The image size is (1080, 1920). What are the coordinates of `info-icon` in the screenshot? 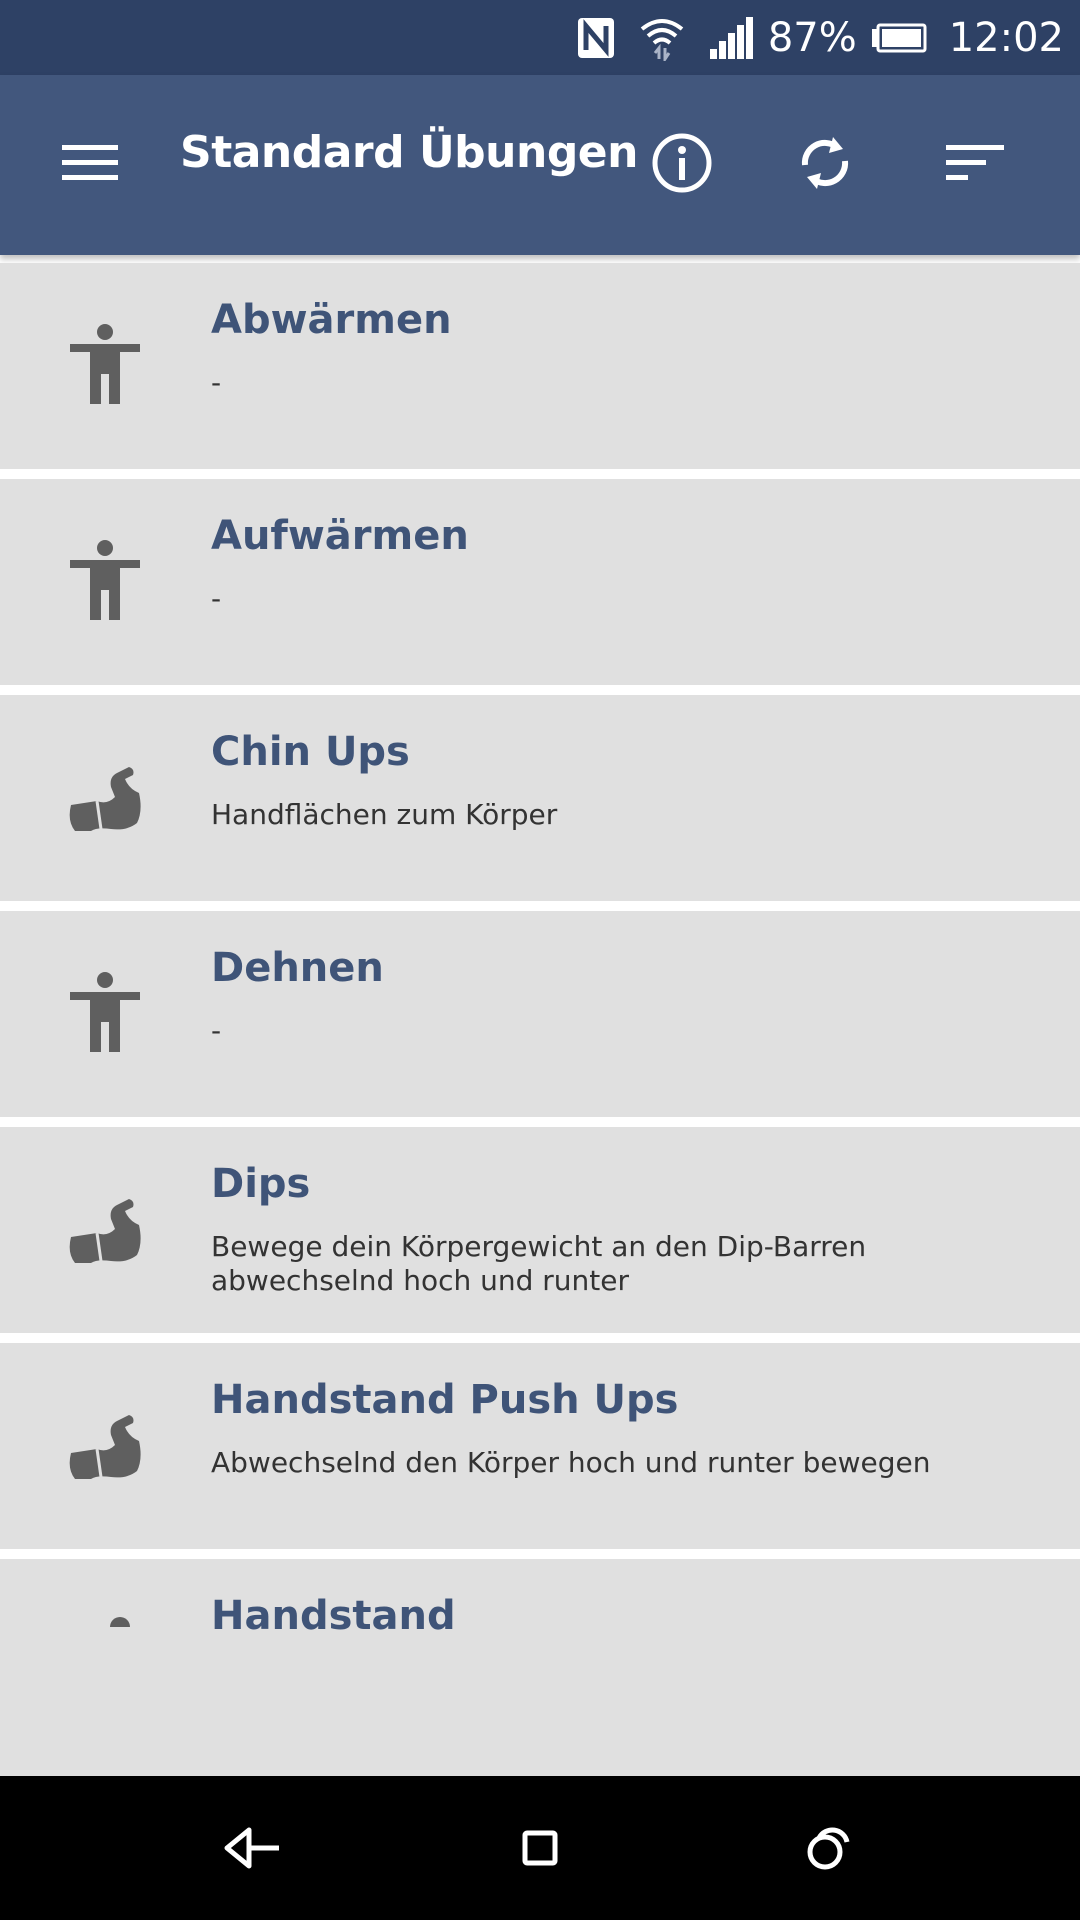 It's located at (682, 165).